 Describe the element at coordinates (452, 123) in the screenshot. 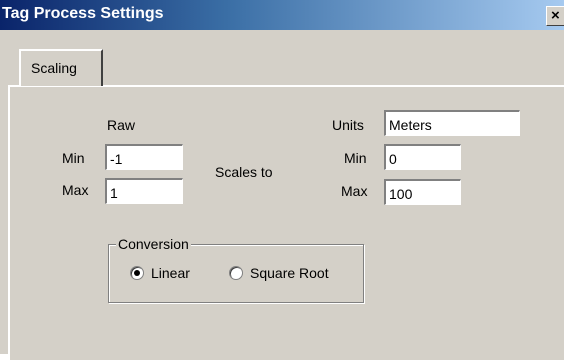

I see `units-input` at that location.